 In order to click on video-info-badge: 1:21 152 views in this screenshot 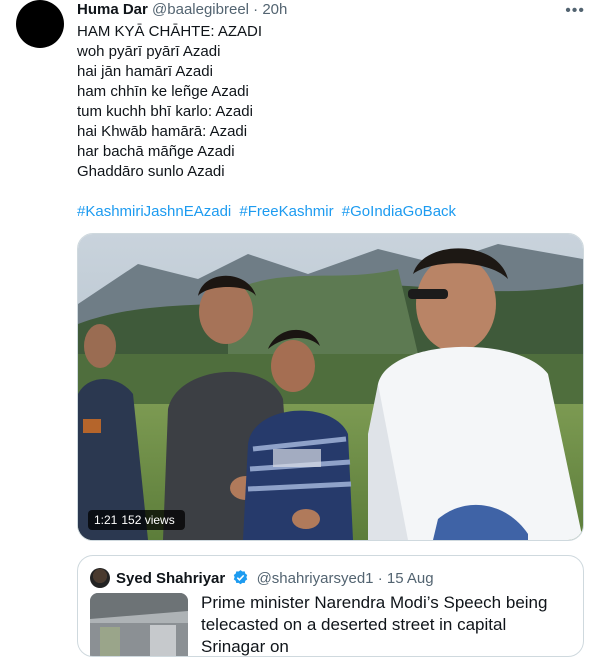, I will do `click(136, 520)`.